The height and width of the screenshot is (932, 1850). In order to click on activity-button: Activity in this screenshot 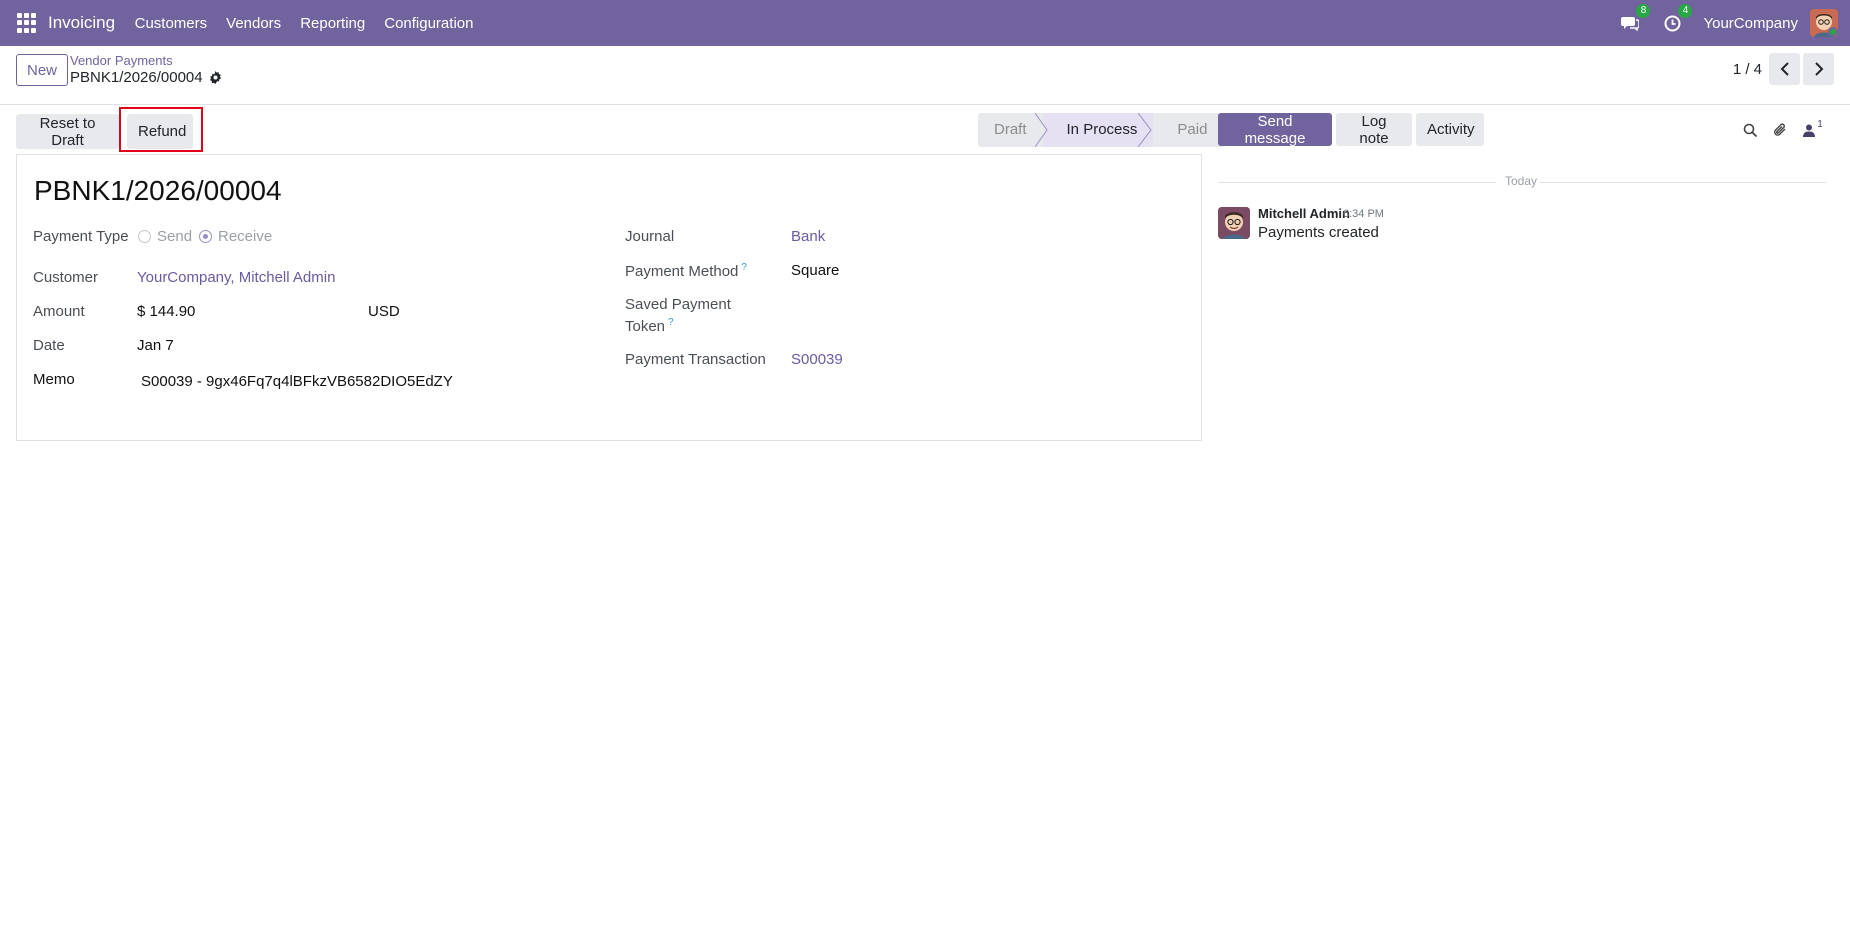, I will do `click(1450, 129)`.